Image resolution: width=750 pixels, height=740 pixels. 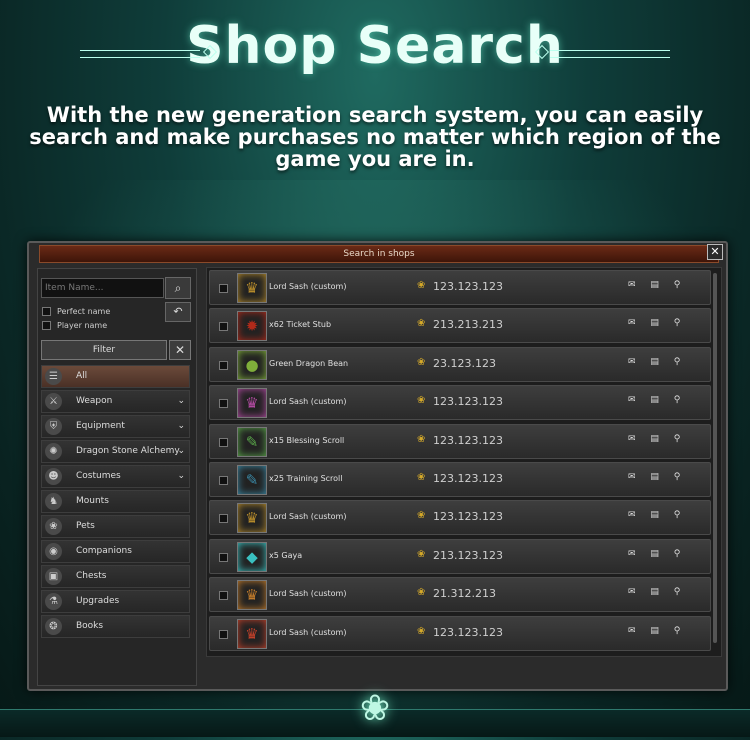 I want to click on chest-icon: ▣, so click(x=53, y=576).